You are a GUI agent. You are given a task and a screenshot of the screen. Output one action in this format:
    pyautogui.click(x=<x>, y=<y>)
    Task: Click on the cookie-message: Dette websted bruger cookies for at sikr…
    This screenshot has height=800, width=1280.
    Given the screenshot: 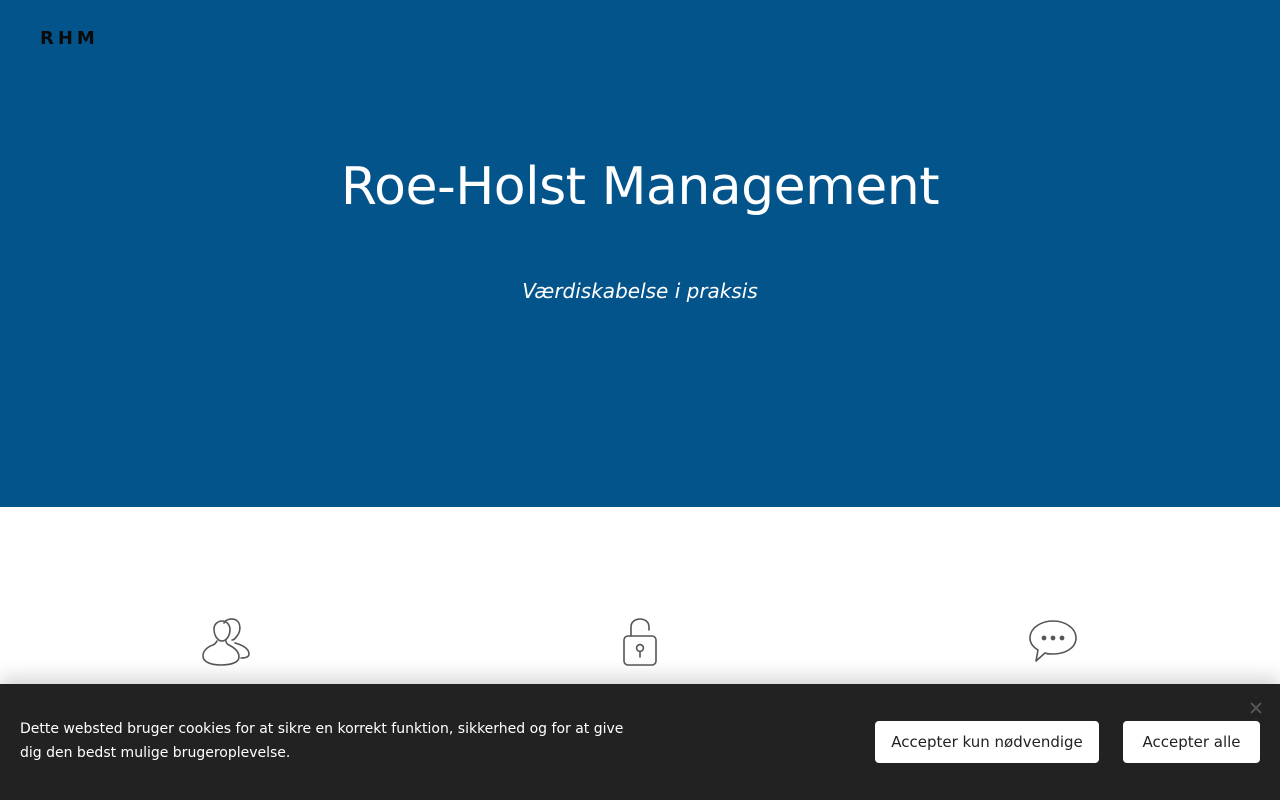 What is the action you would take?
    pyautogui.click(x=322, y=741)
    